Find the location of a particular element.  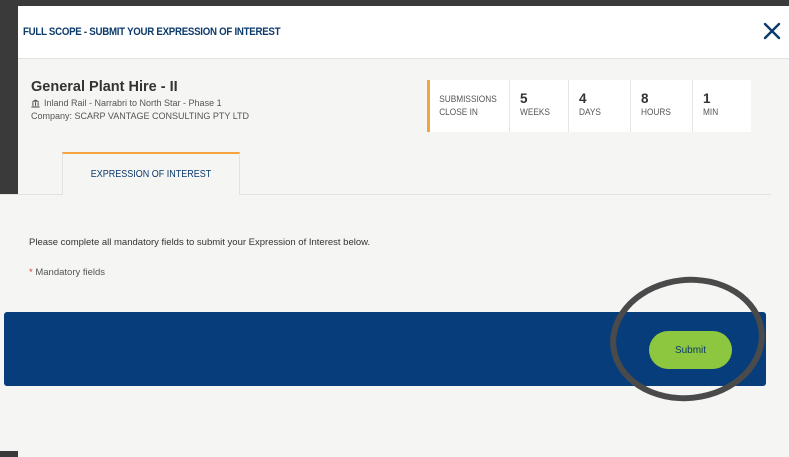

countdown-weeks: 5 WEEKS is located at coordinates (538, 106).